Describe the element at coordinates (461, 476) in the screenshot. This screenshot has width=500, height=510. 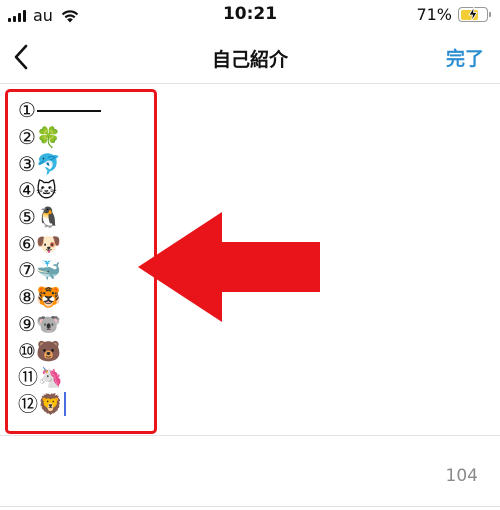
I see `char-count: 104` at that location.